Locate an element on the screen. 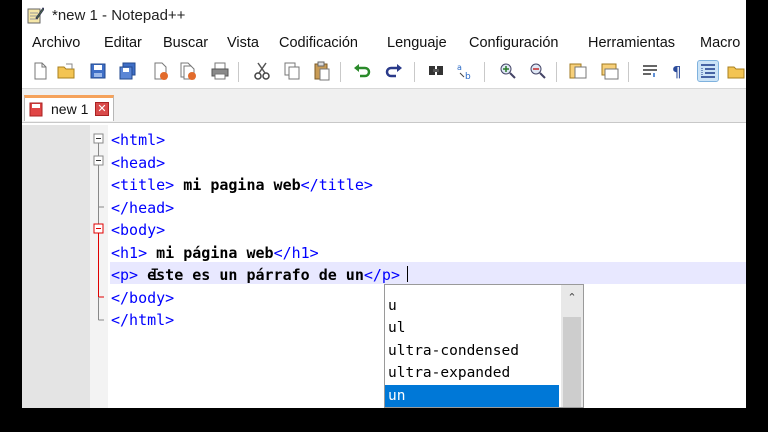 The height and width of the screenshot is (432, 768). fold-markers is located at coordinates (98, 227).